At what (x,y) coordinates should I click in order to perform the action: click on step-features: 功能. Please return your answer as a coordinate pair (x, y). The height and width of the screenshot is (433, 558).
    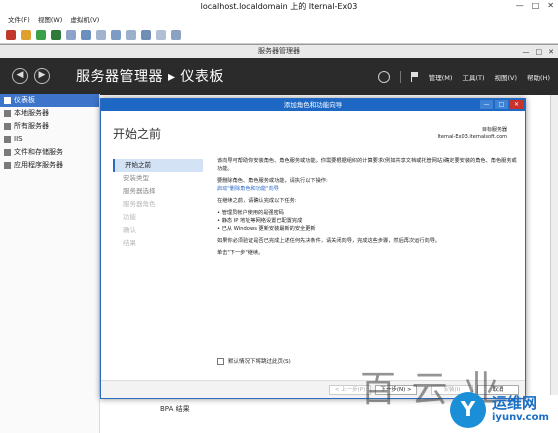
    Looking at the image, I should click on (129, 217).